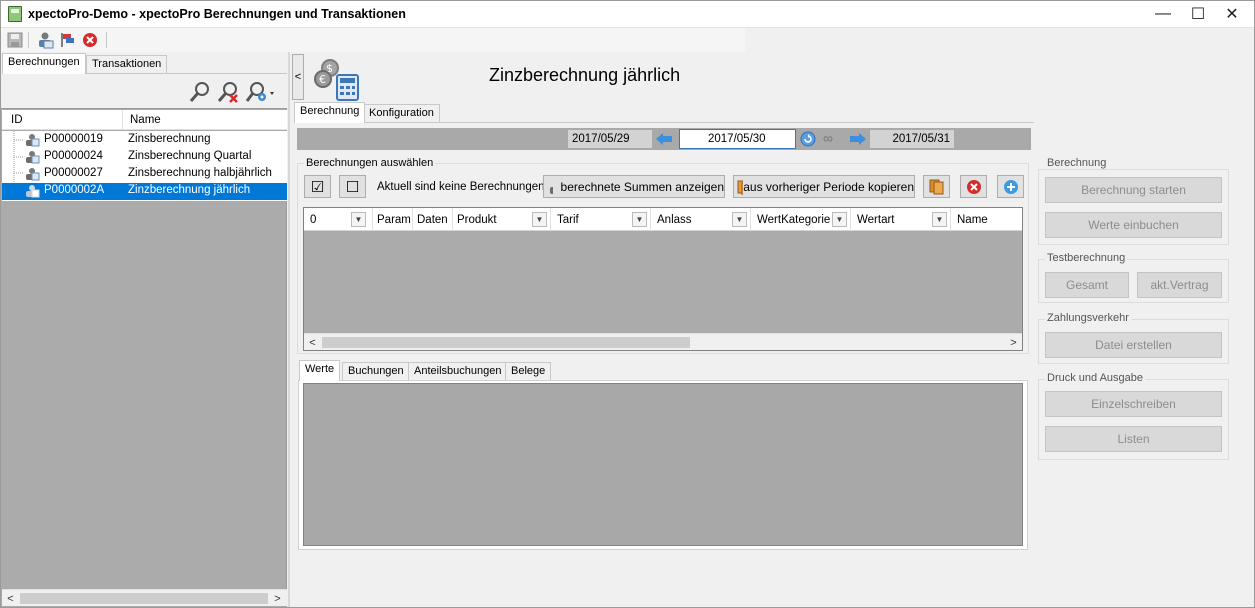 The image size is (1255, 608). What do you see at coordinates (461, 187) in the screenshot?
I see `selection-status: Aktuell sind keine Berechnungen` at bounding box center [461, 187].